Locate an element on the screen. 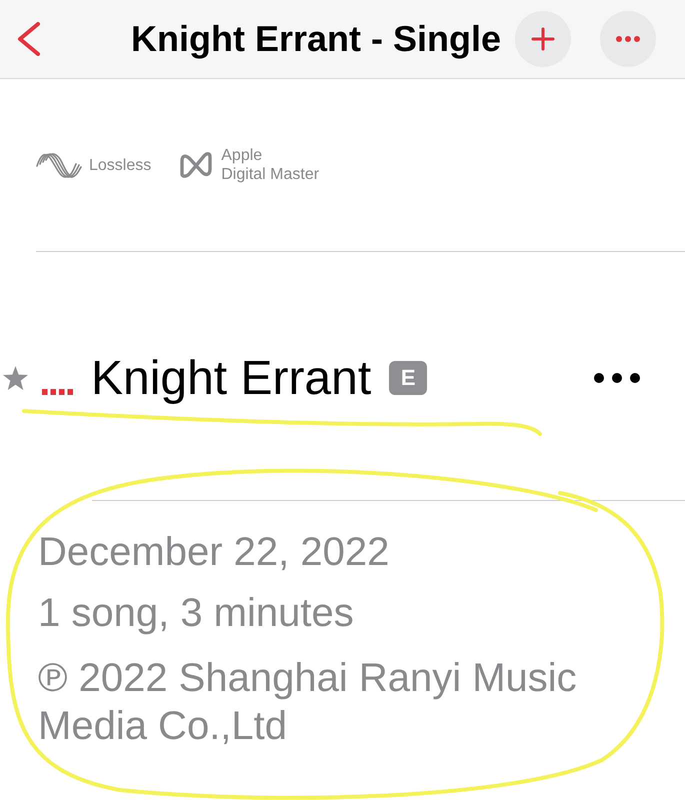 The height and width of the screenshot is (800, 685). more-button is located at coordinates (617, 378).